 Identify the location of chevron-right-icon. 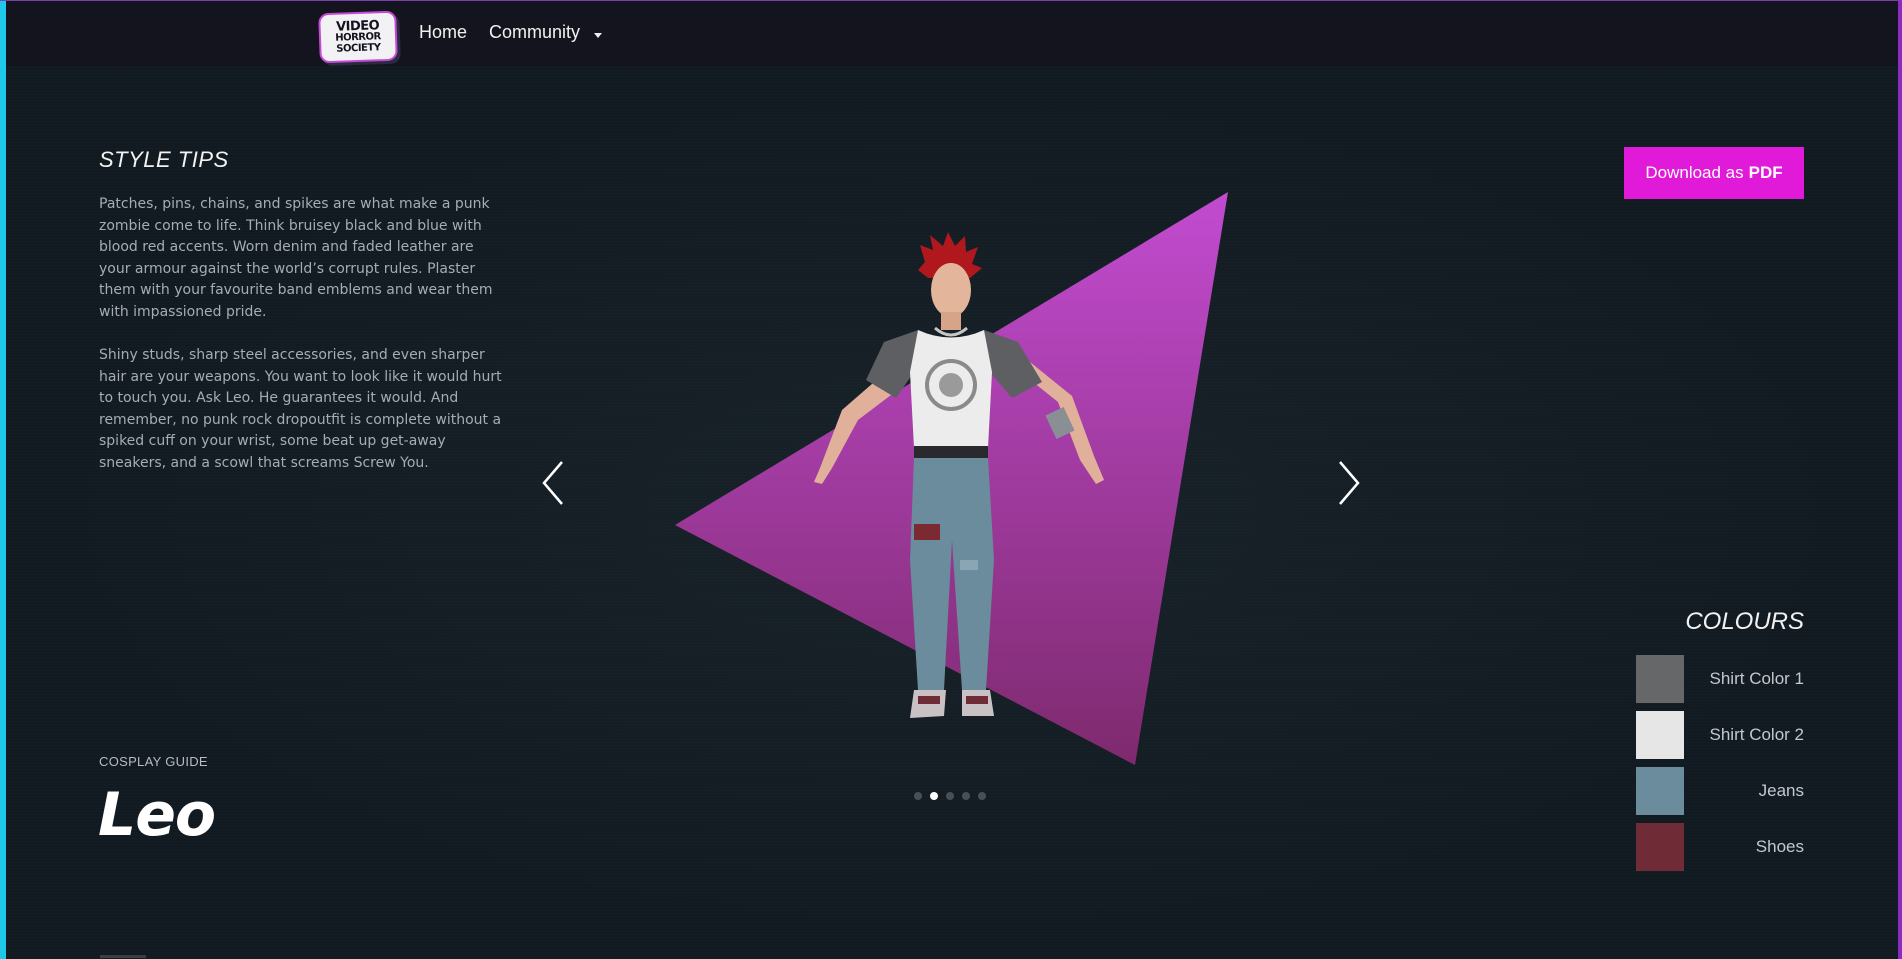
(1349, 483).